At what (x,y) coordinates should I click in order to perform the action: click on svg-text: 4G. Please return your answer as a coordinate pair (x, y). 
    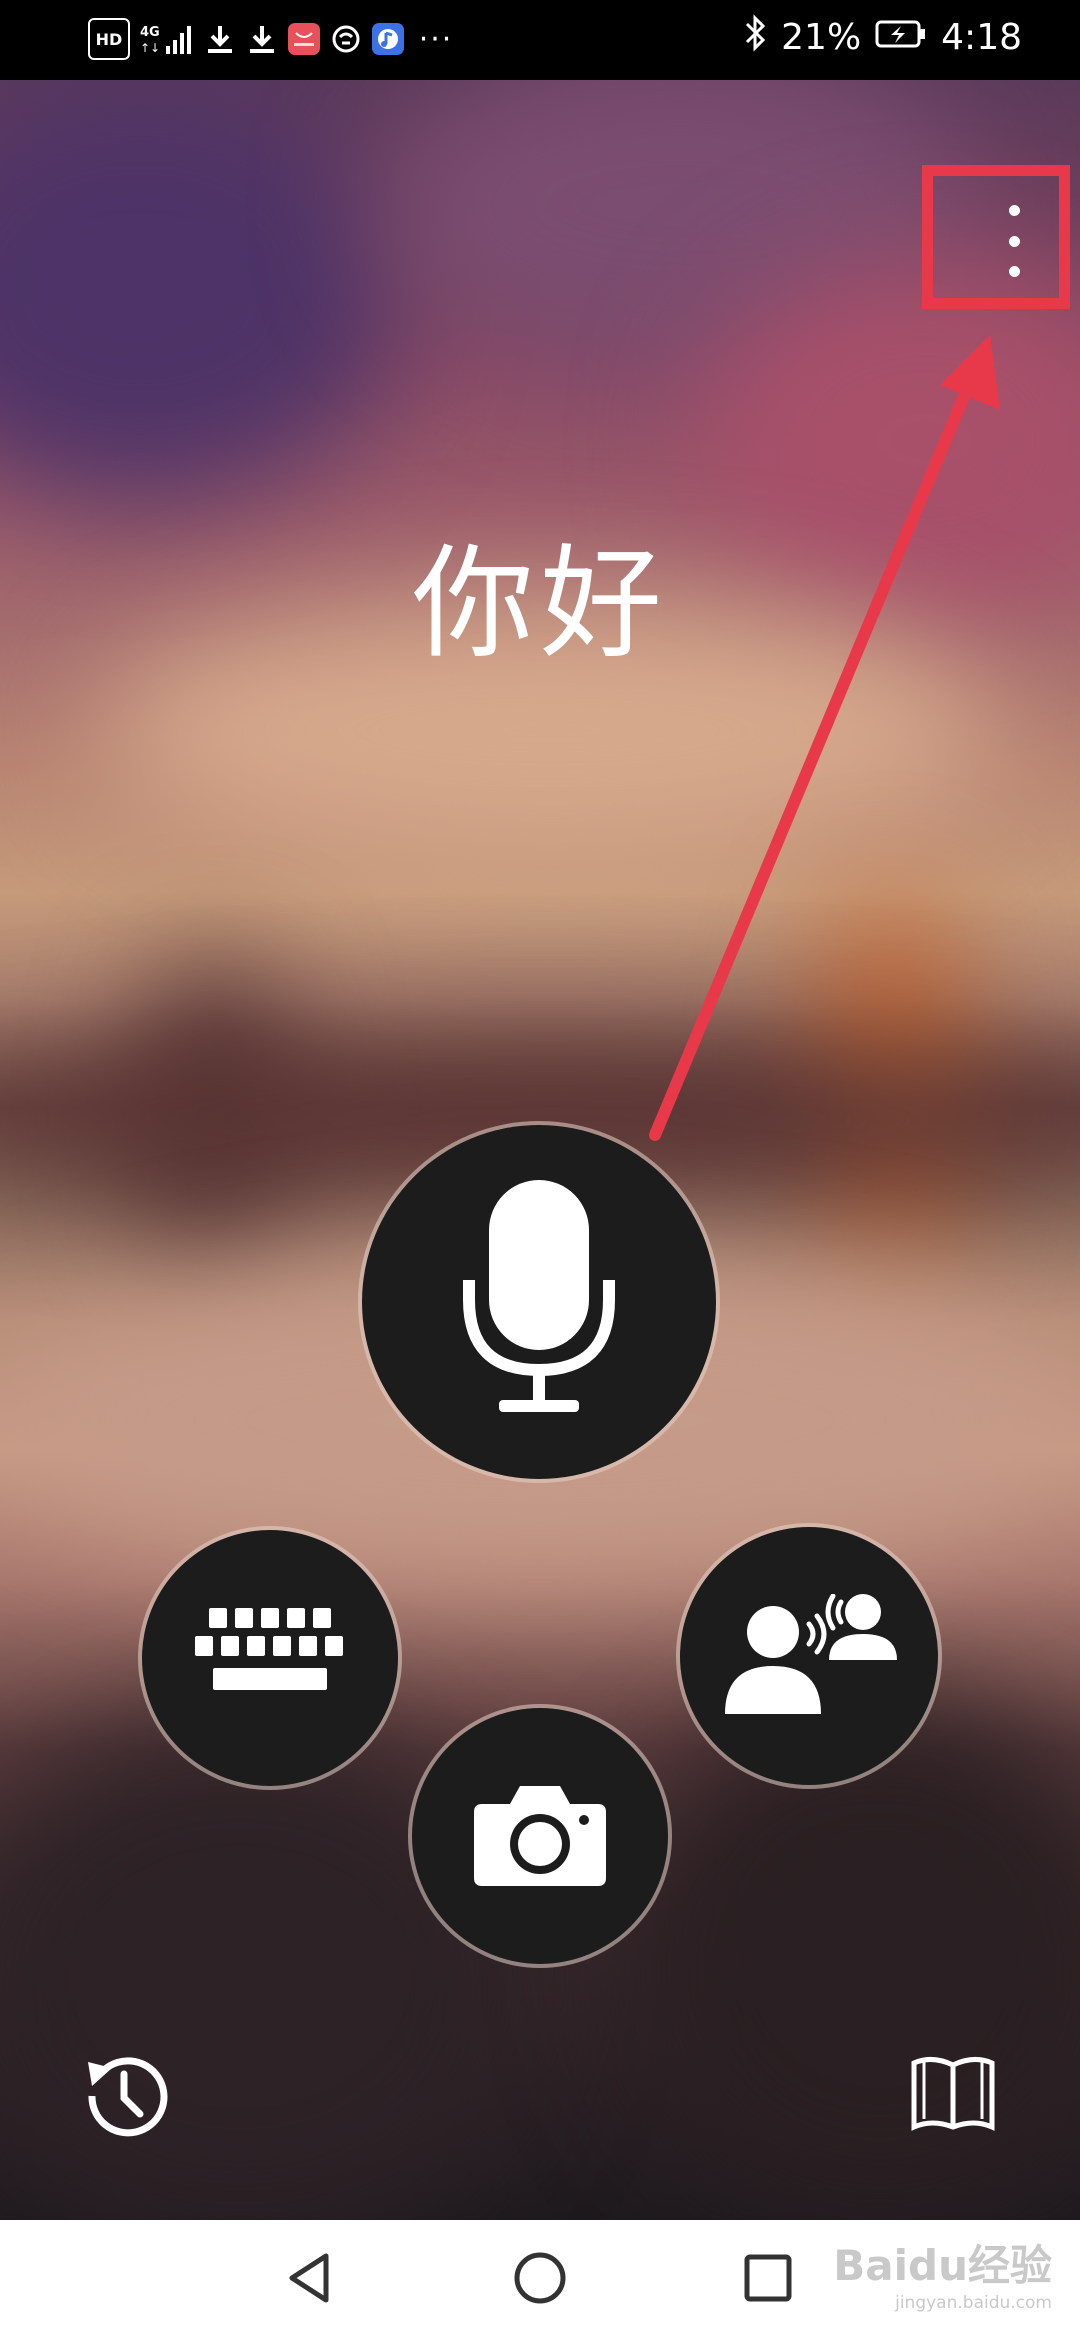
    Looking at the image, I should click on (150, 32).